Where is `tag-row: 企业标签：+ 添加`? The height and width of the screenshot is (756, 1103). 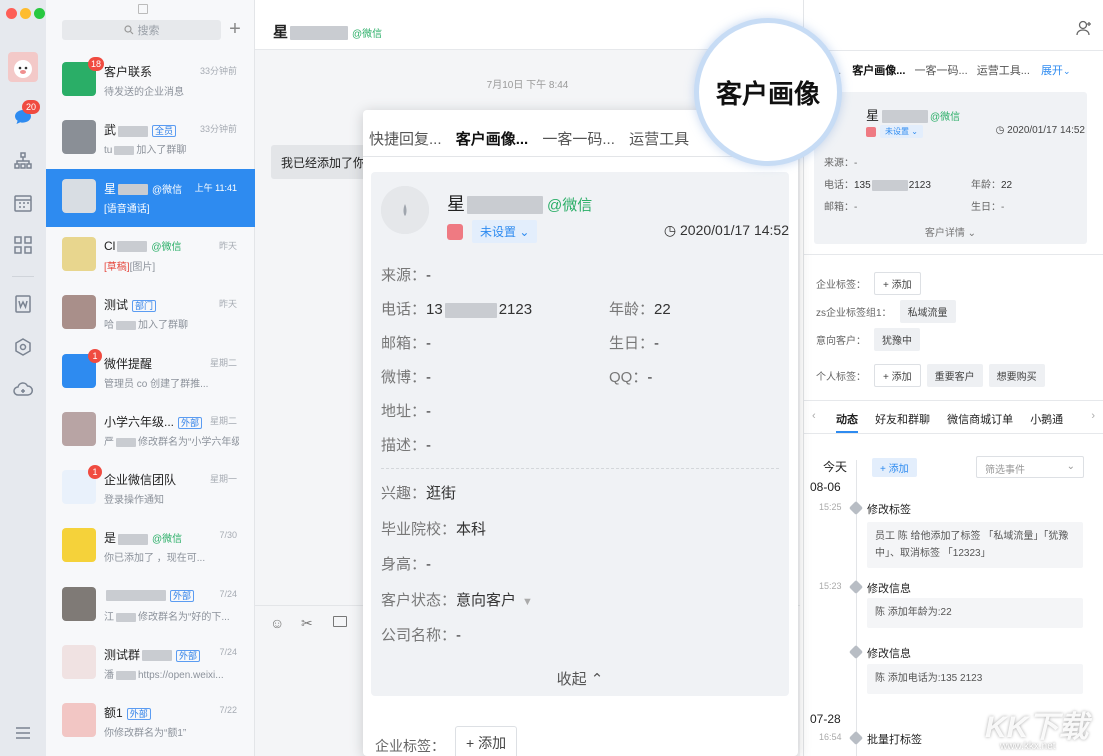 tag-row: 企业标签：+ 添加 is located at coordinates (871, 283).